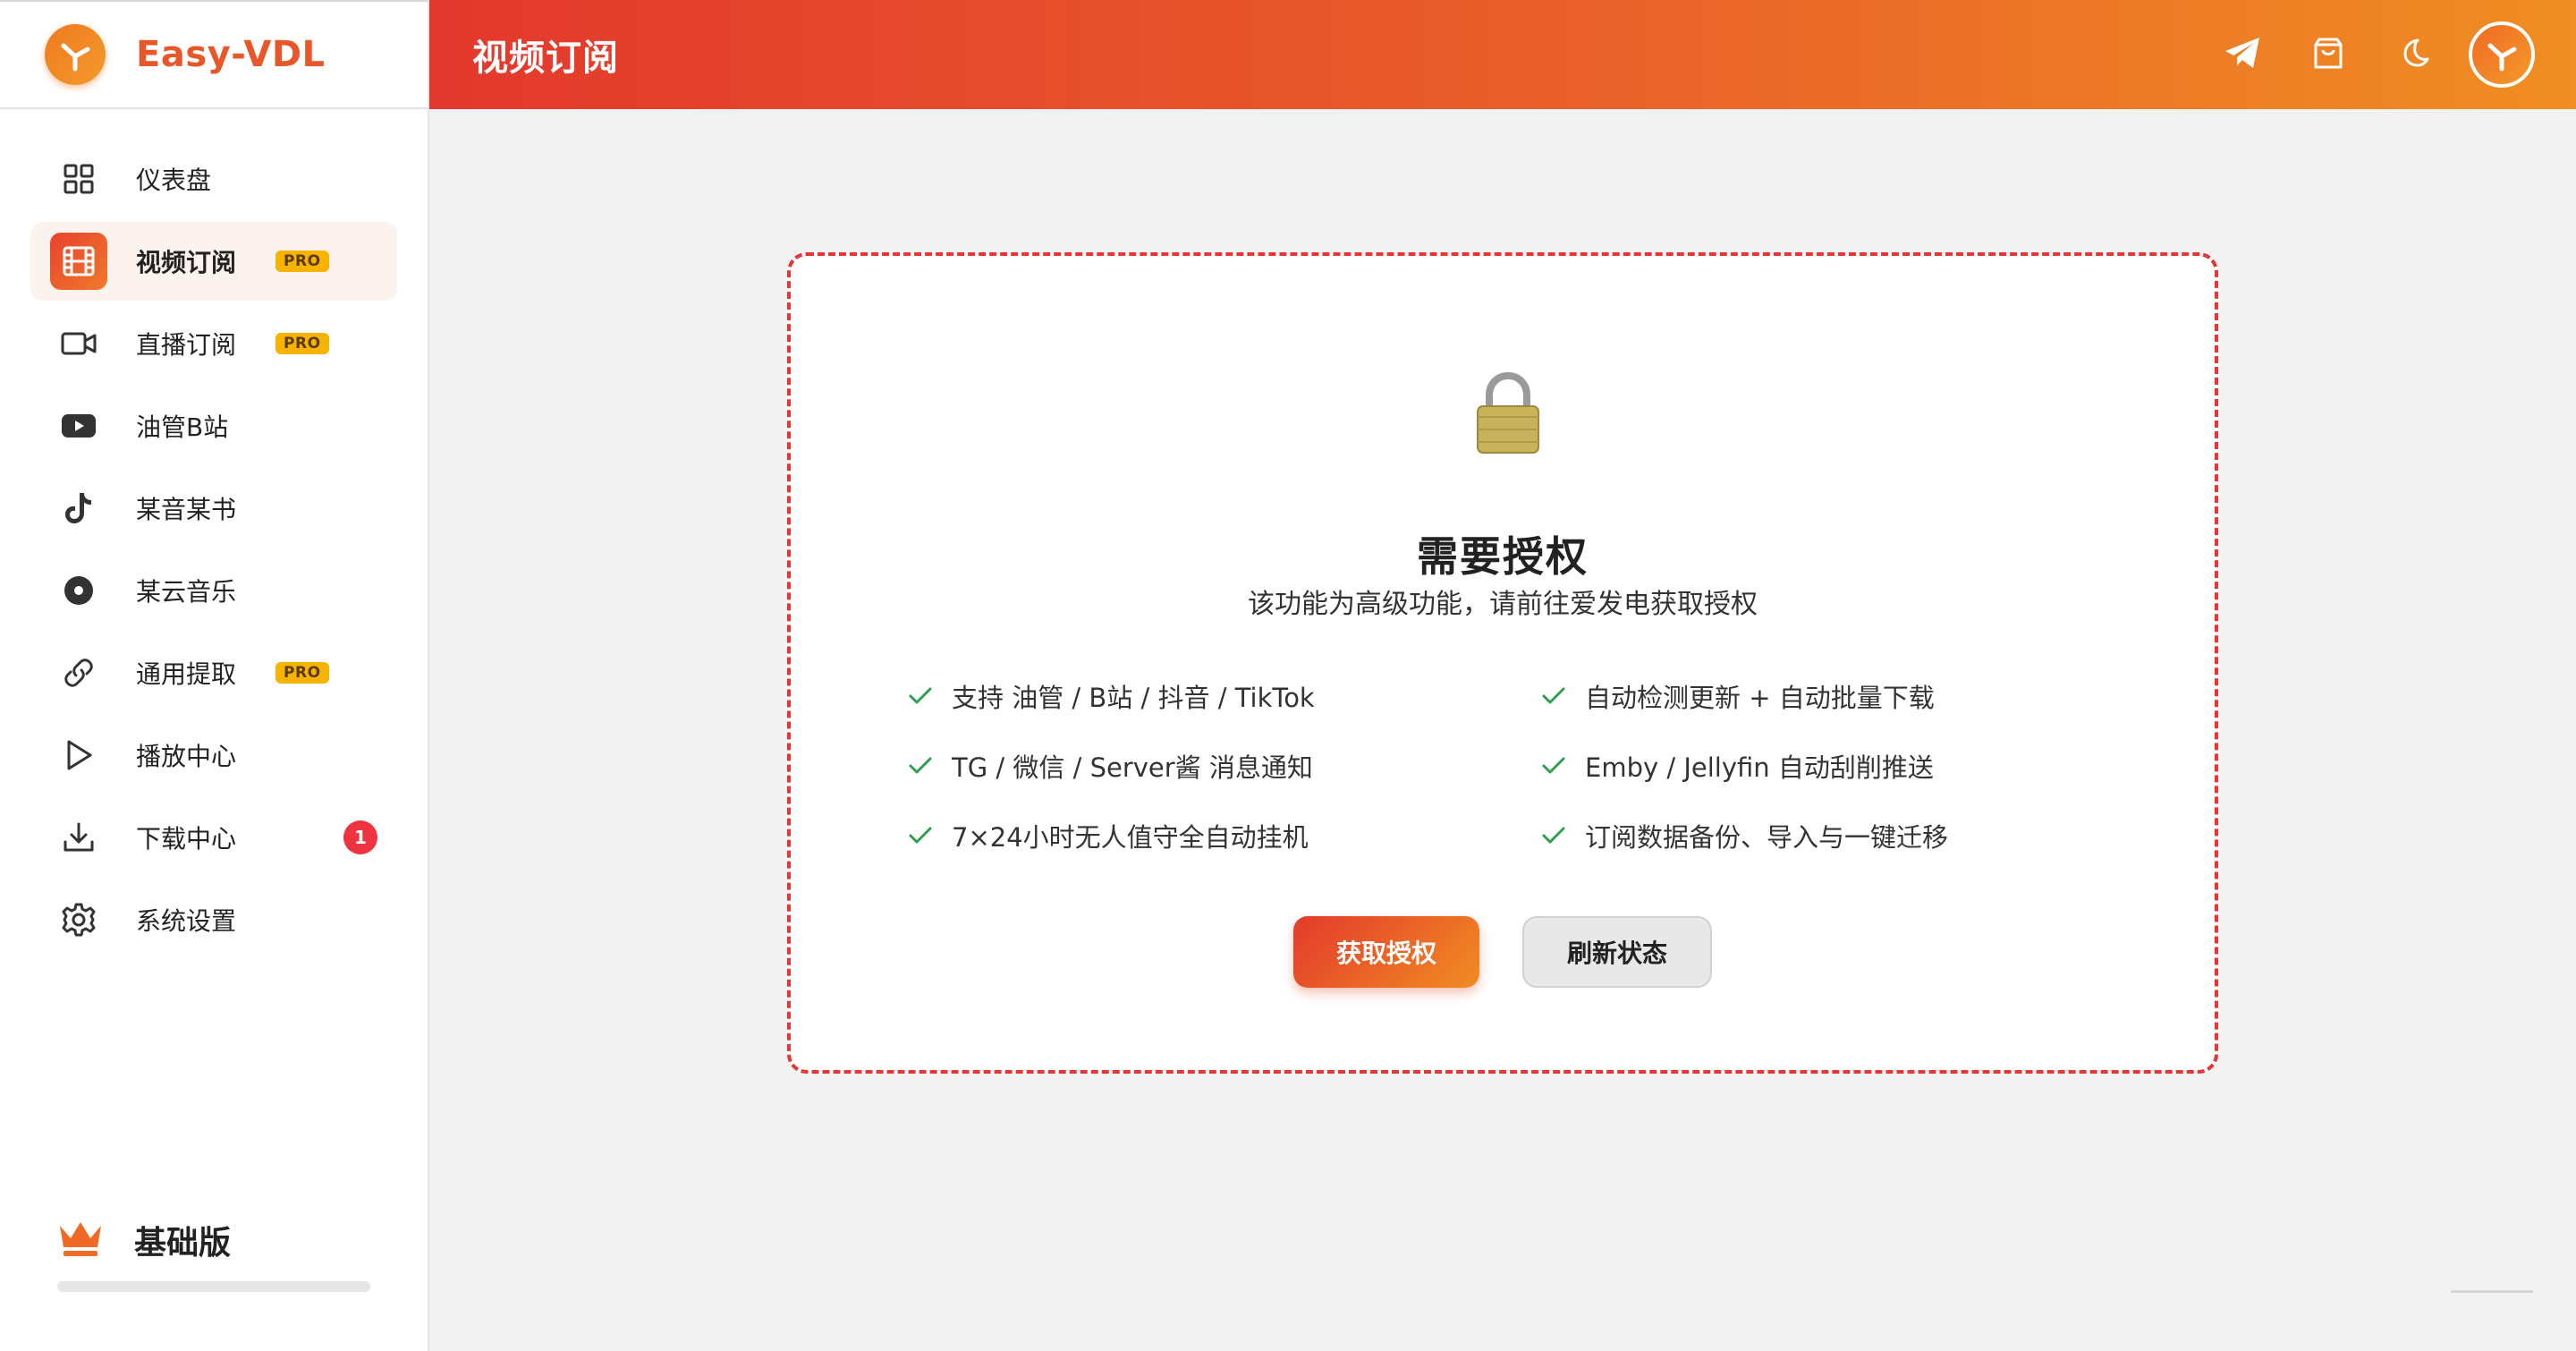 This screenshot has height=1351, width=2576. I want to click on theme-toggle-button, so click(2414, 54).